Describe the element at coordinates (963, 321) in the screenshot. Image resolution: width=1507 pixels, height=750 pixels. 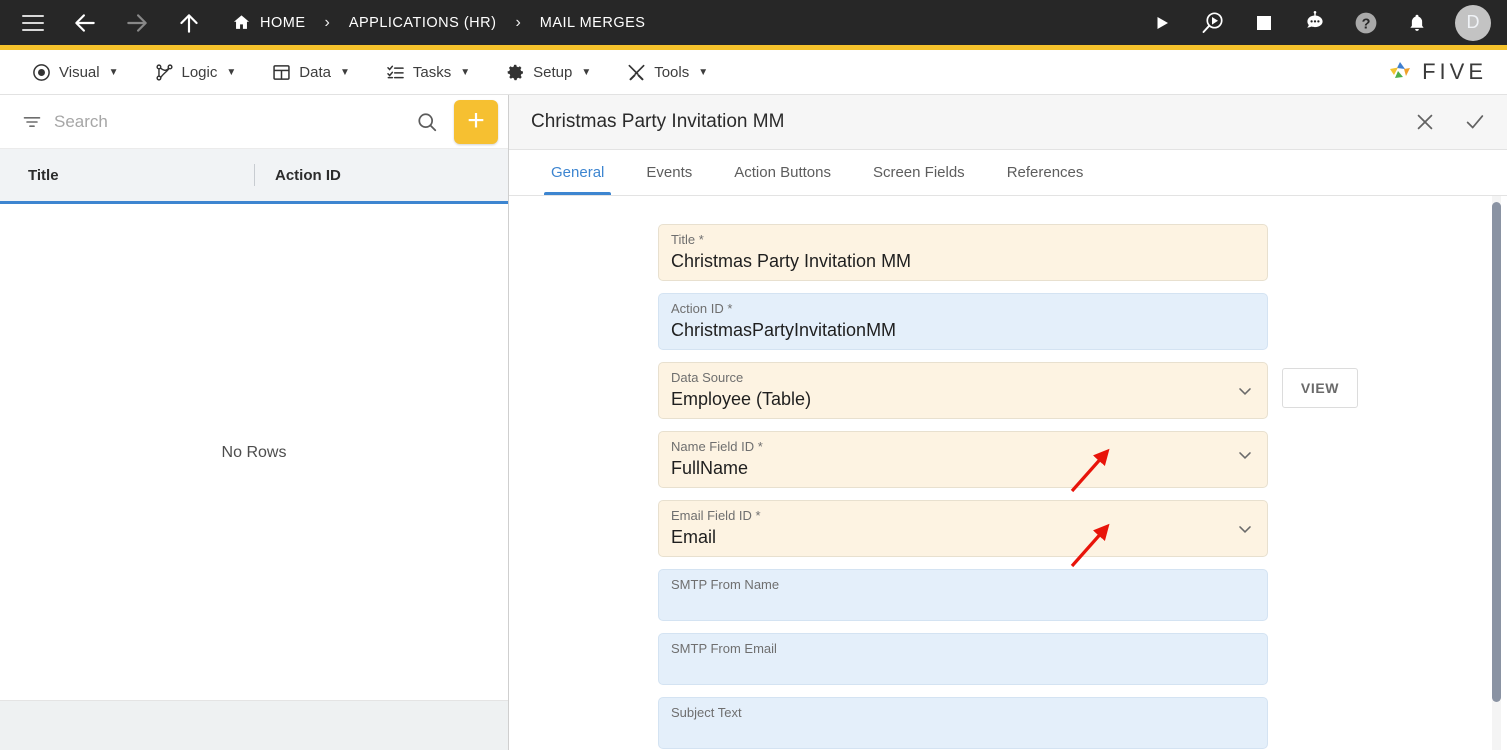
I see `action-id-field: Action ID * ChristmasPartyInvitationMM` at that location.